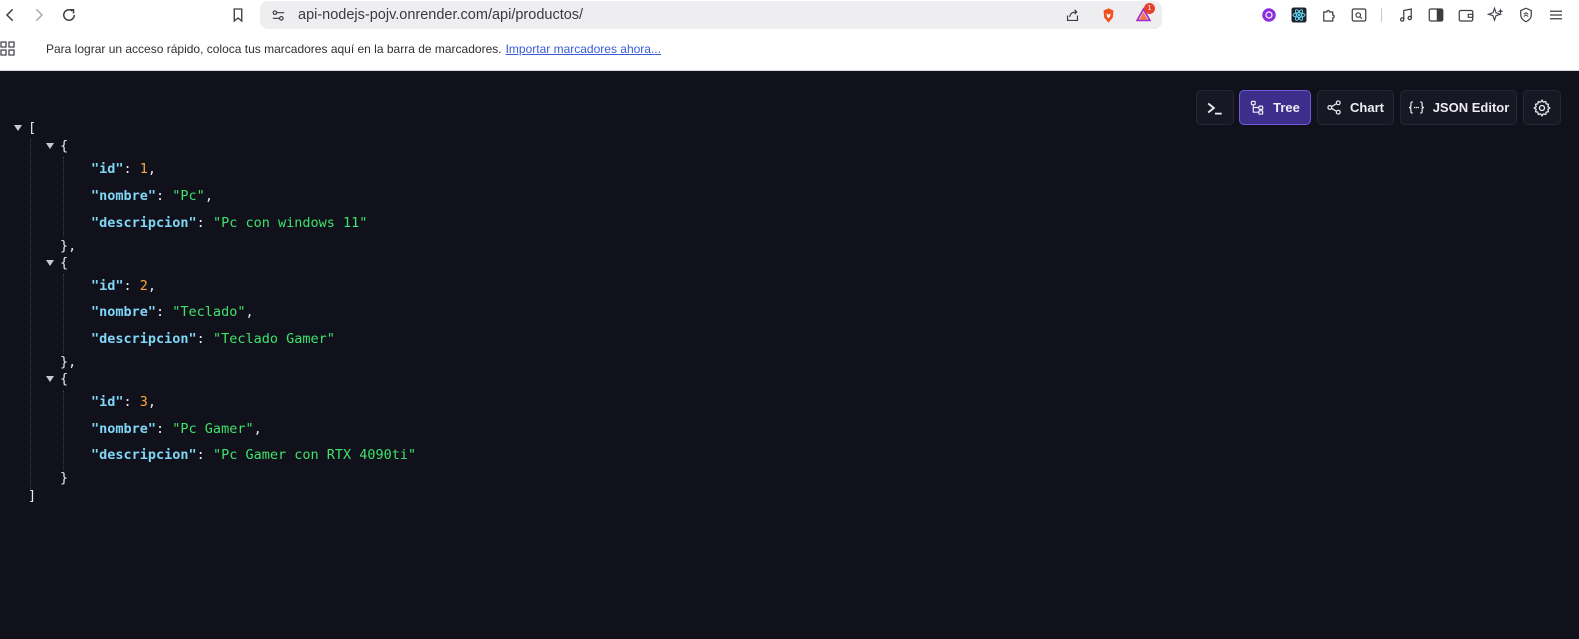 The height and width of the screenshot is (639, 1579). I want to click on json-row-id: "id": 2,, so click(124, 286).